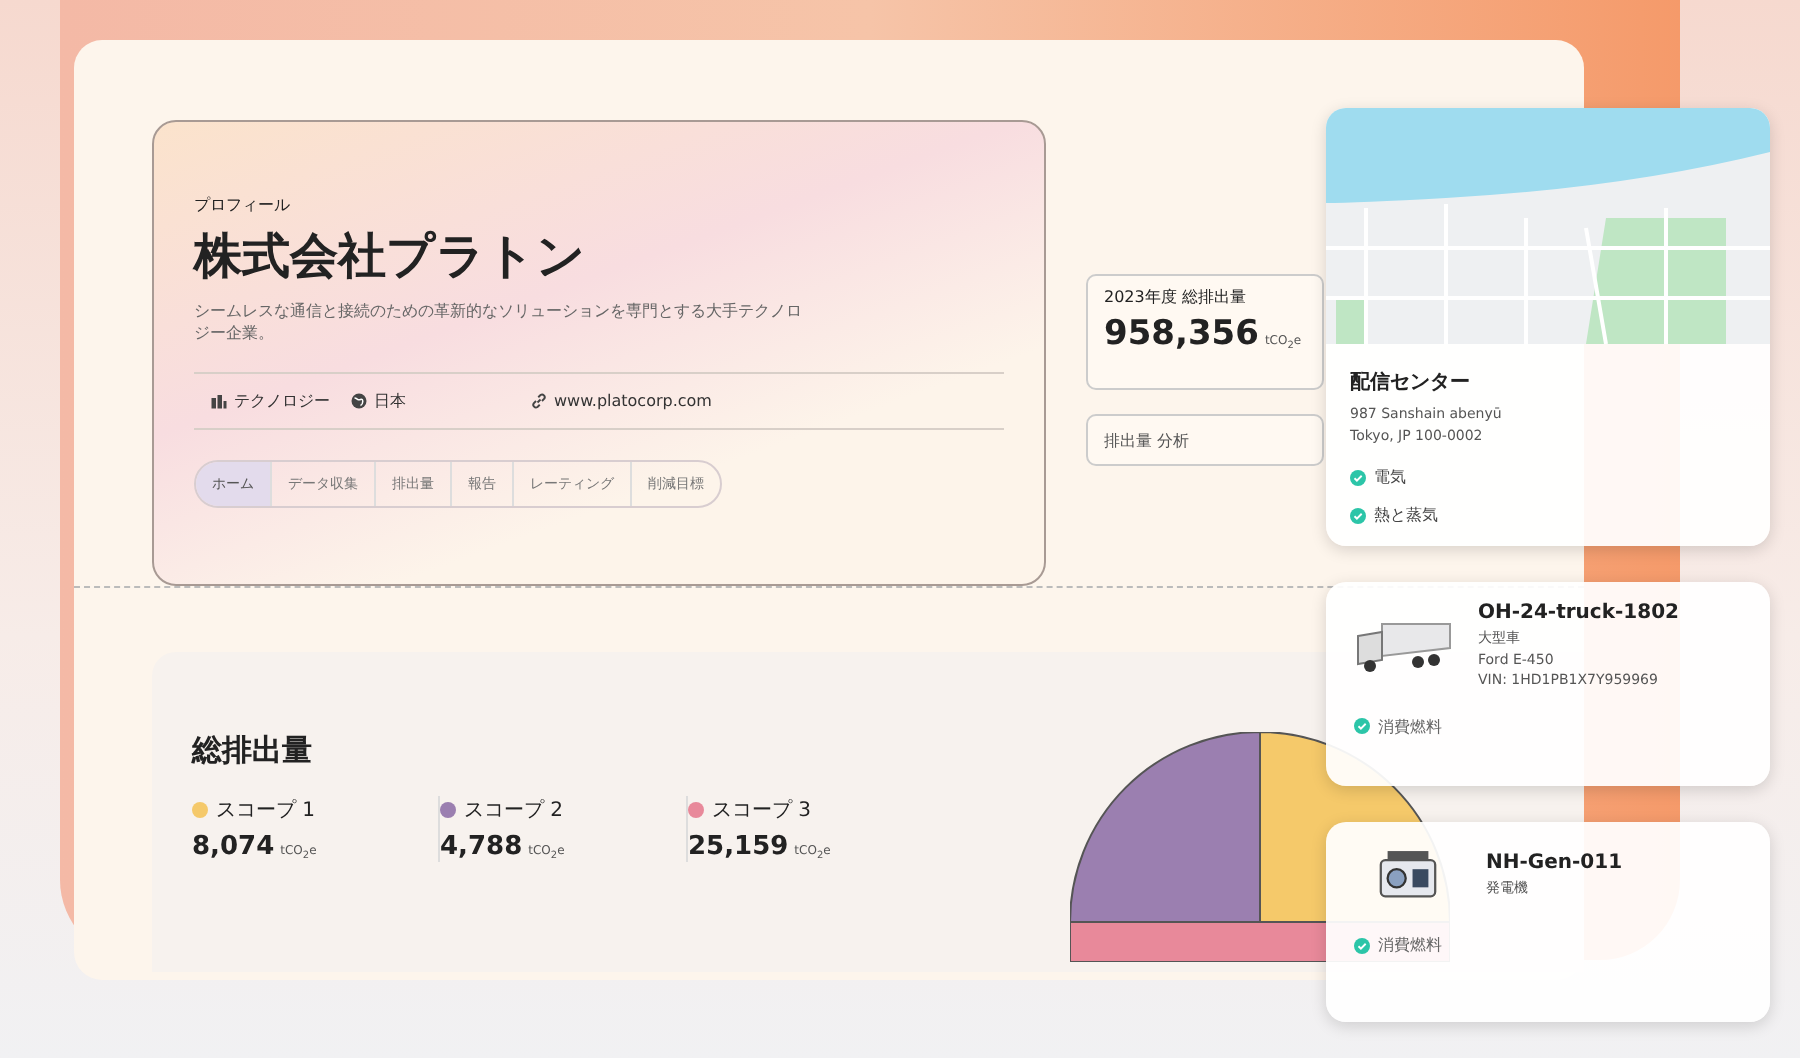  I want to click on link-icon, so click(539, 401).